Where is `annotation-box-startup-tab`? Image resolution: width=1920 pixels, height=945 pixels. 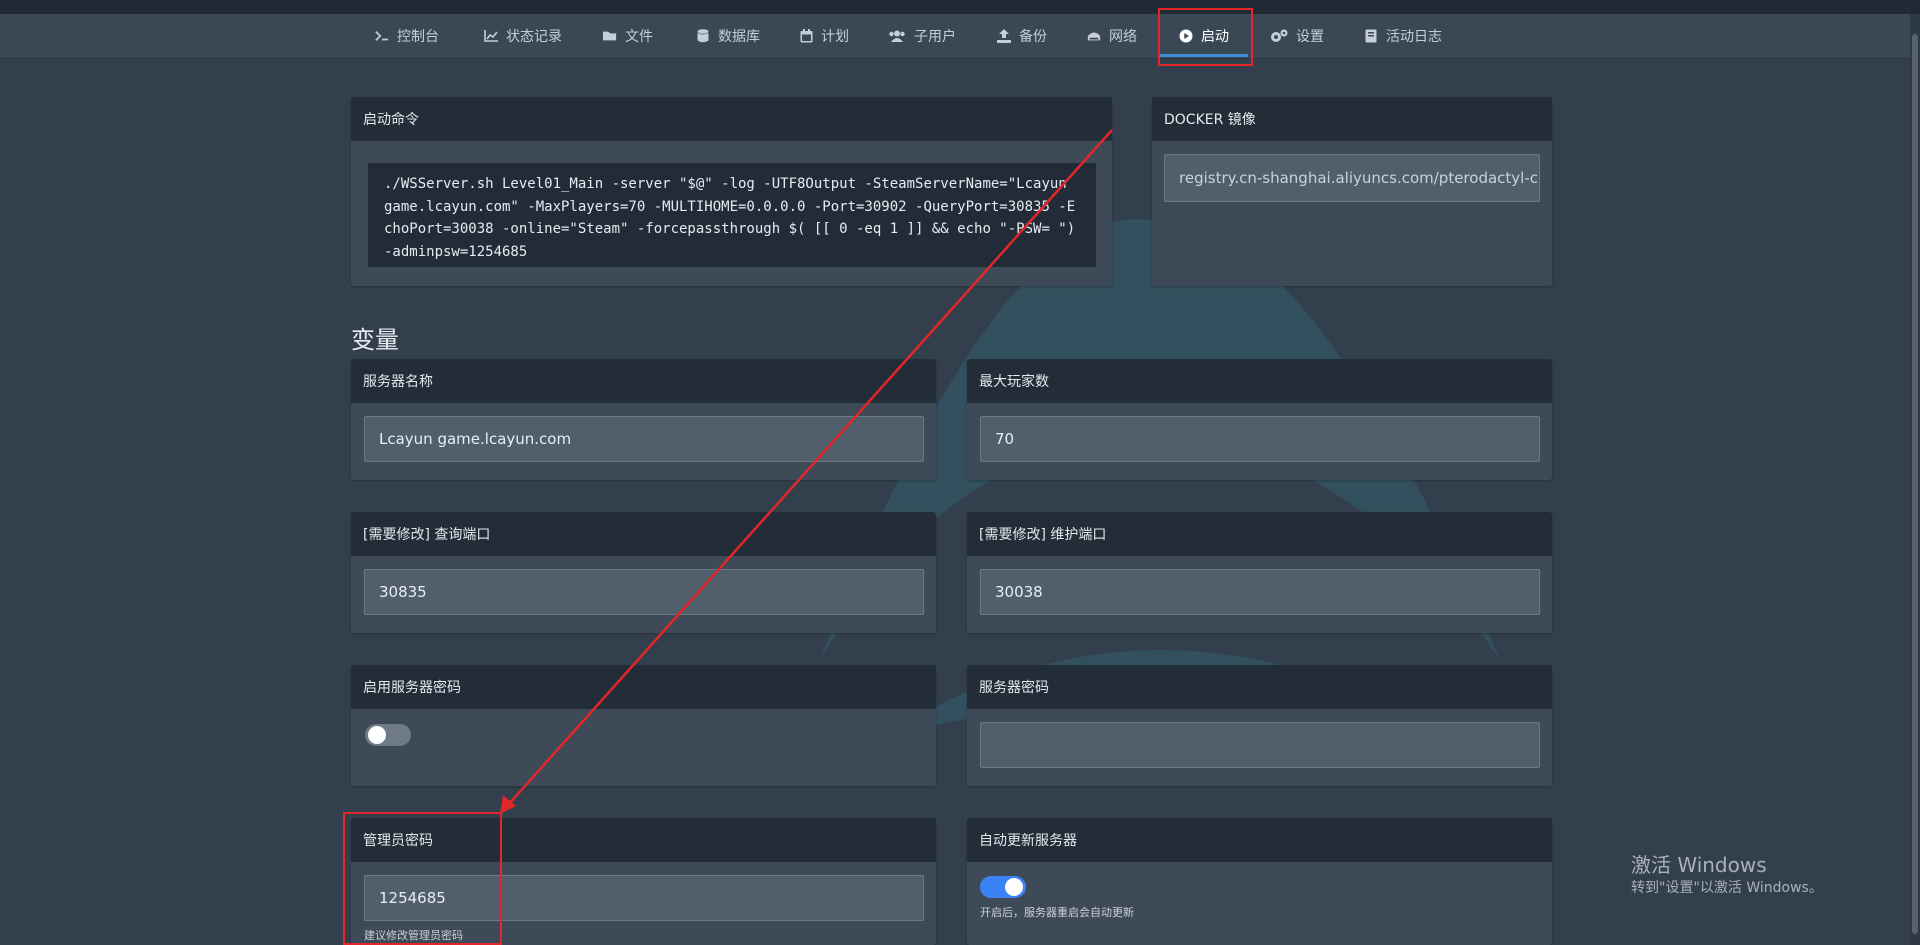
annotation-box-startup-tab is located at coordinates (1205, 37).